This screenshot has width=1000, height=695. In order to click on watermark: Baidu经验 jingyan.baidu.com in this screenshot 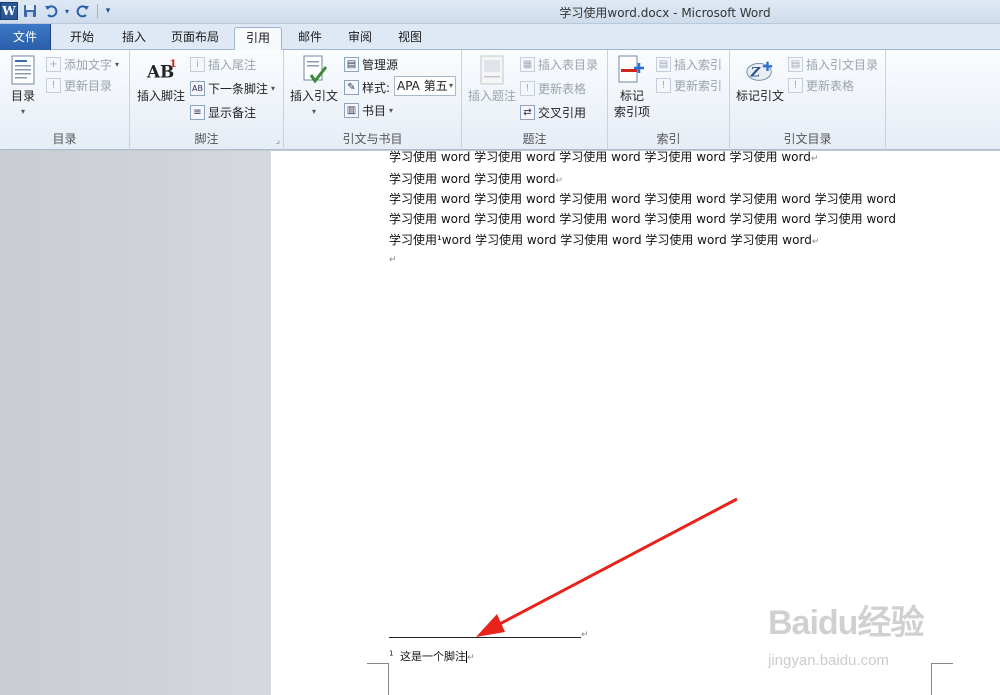, I will do `click(855, 635)`.